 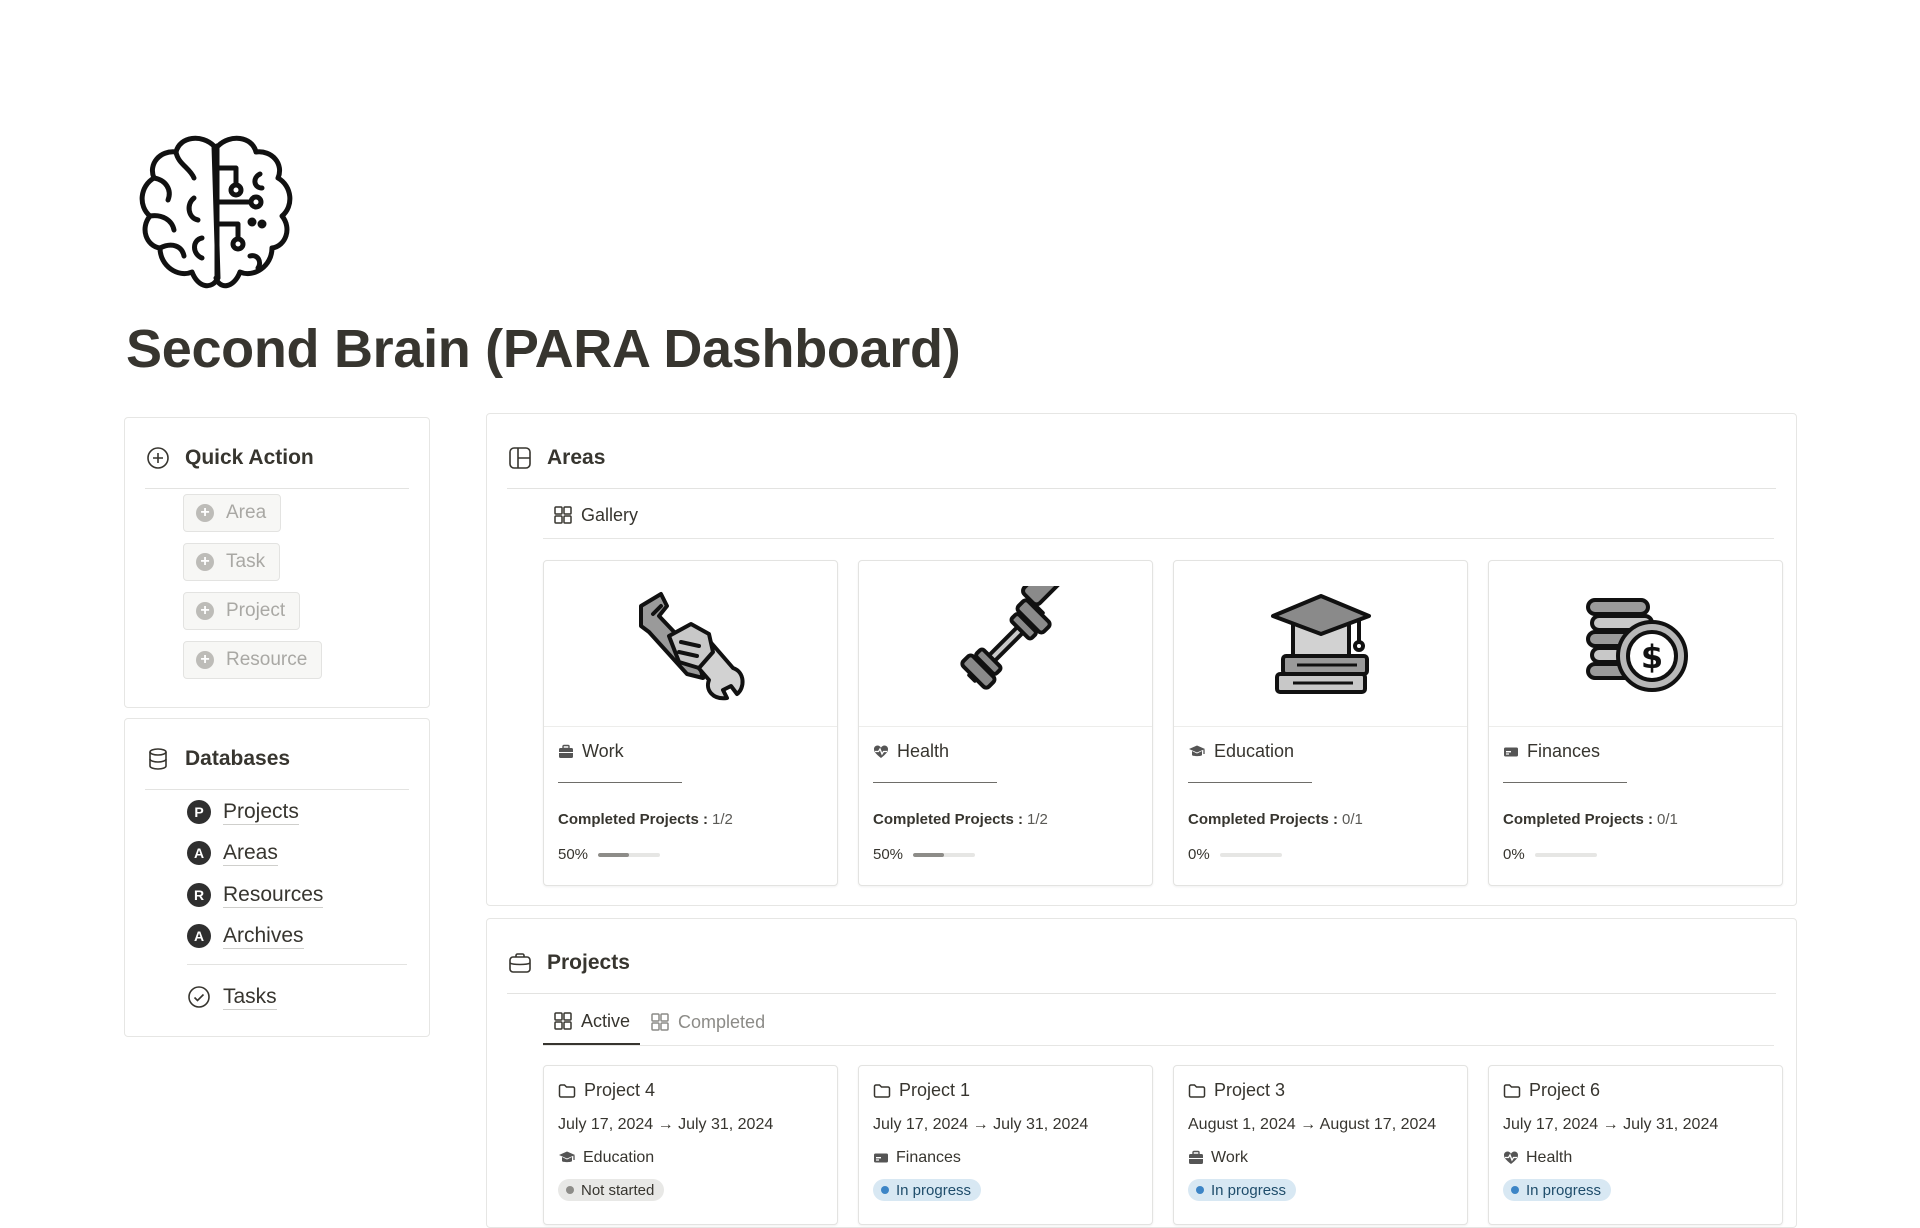 I want to click on area-card-finances: $ Finances Completed Projects :0/1 0%, so click(x=1635, y=723).